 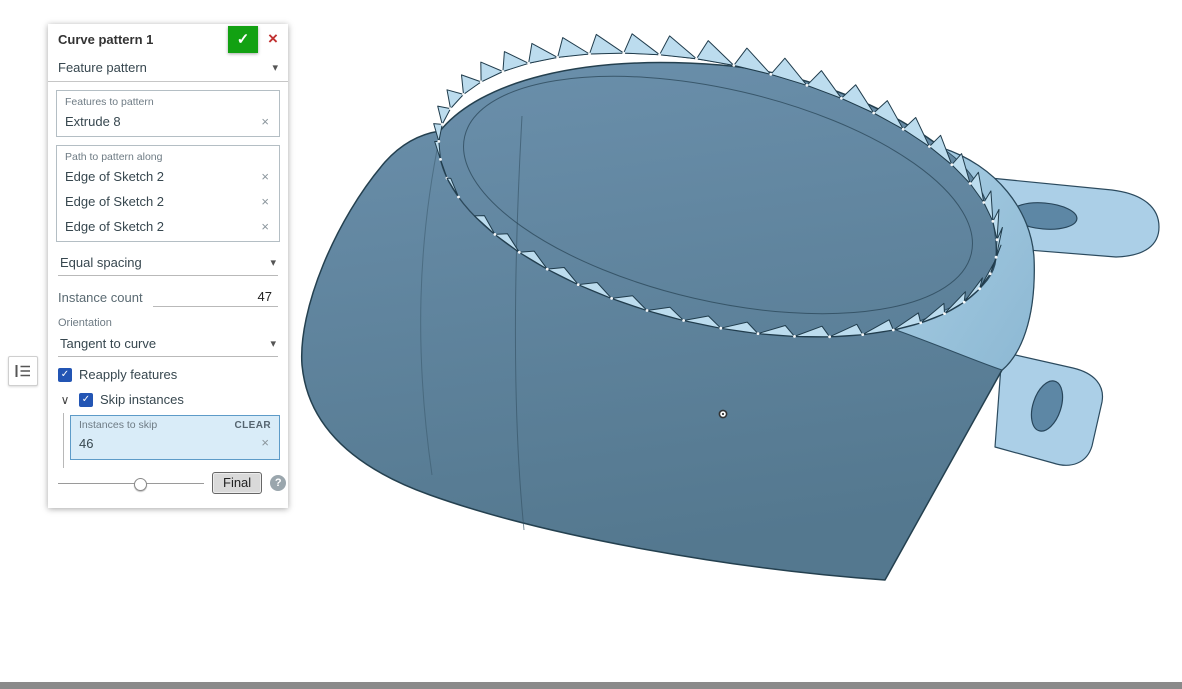 What do you see at coordinates (102, 67) in the screenshot?
I see `pattern-type-value: Feature pattern` at bounding box center [102, 67].